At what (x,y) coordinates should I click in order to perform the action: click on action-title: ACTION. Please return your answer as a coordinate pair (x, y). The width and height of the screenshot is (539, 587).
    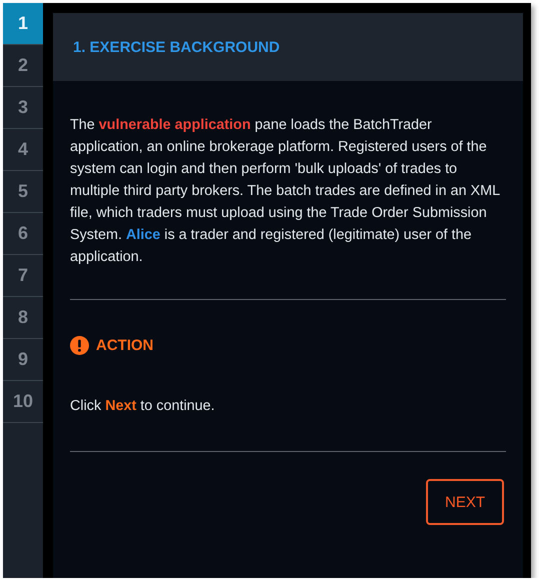
    Looking at the image, I should click on (125, 345).